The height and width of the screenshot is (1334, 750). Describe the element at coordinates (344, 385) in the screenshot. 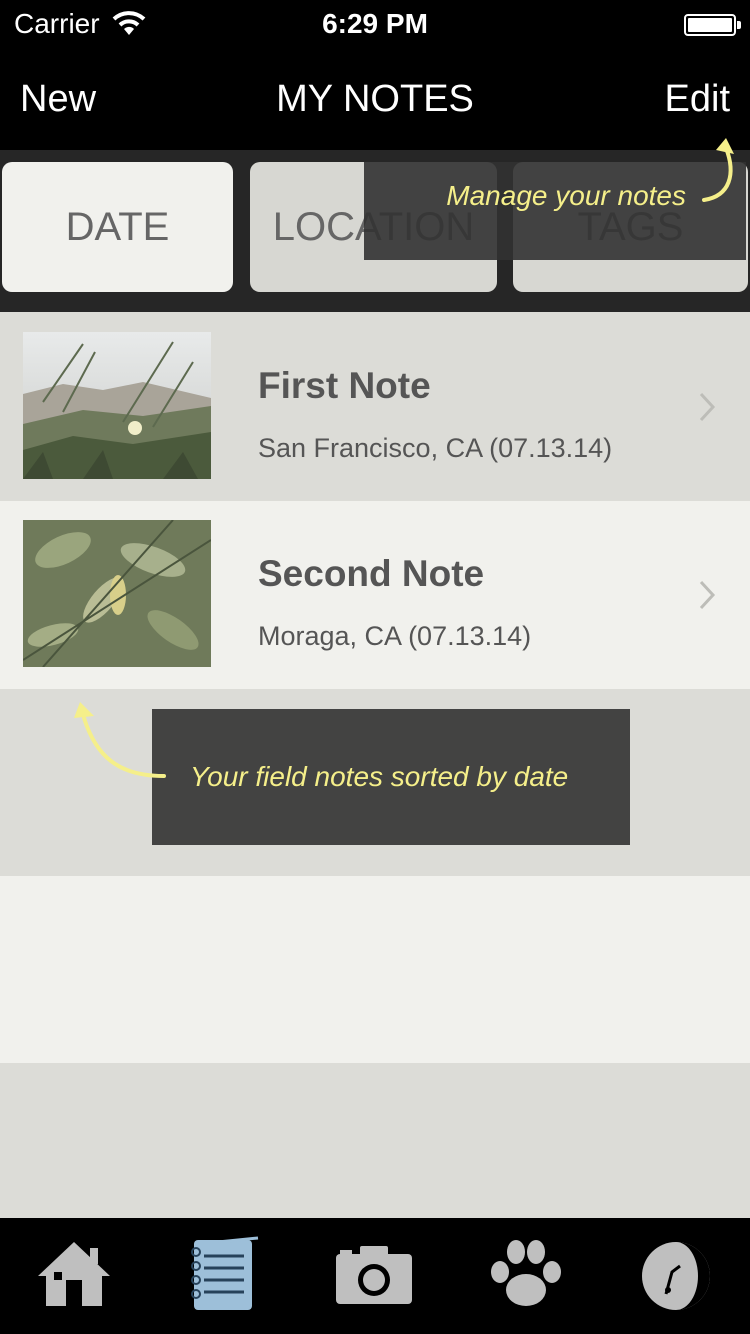

I see `note-title: First Note` at that location.